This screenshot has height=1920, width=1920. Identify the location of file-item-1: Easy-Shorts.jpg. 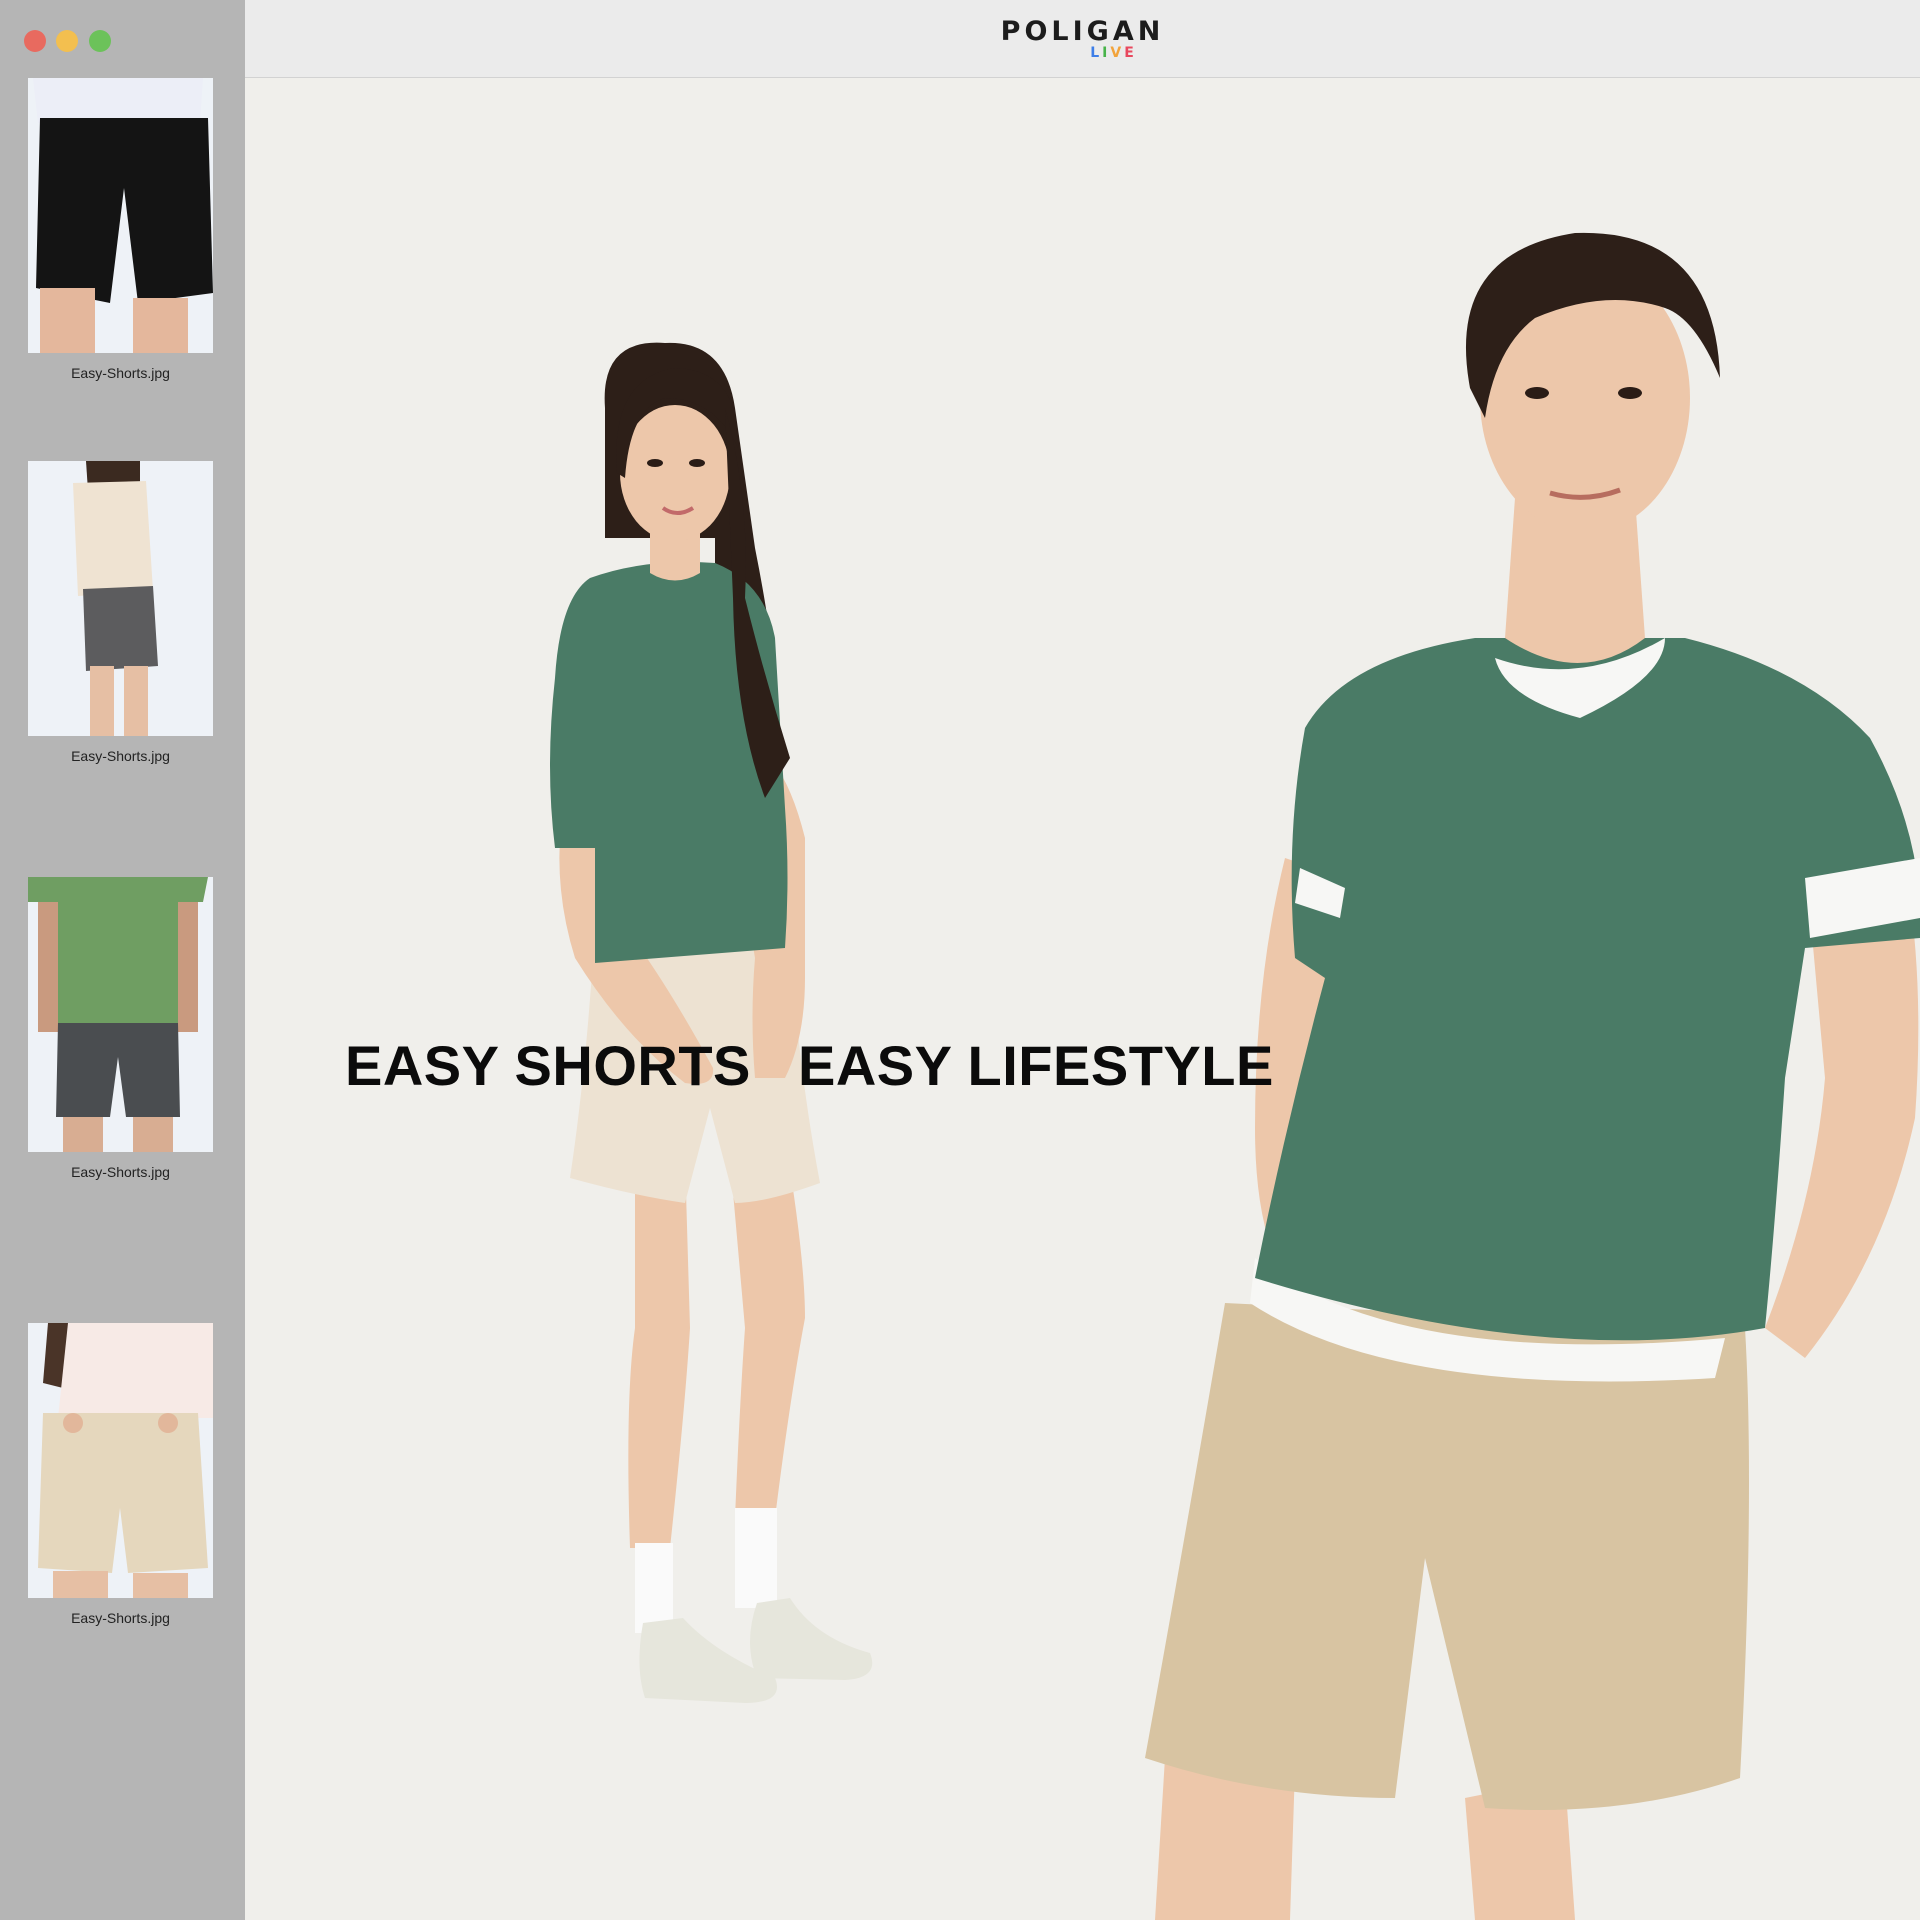
(120, 229).